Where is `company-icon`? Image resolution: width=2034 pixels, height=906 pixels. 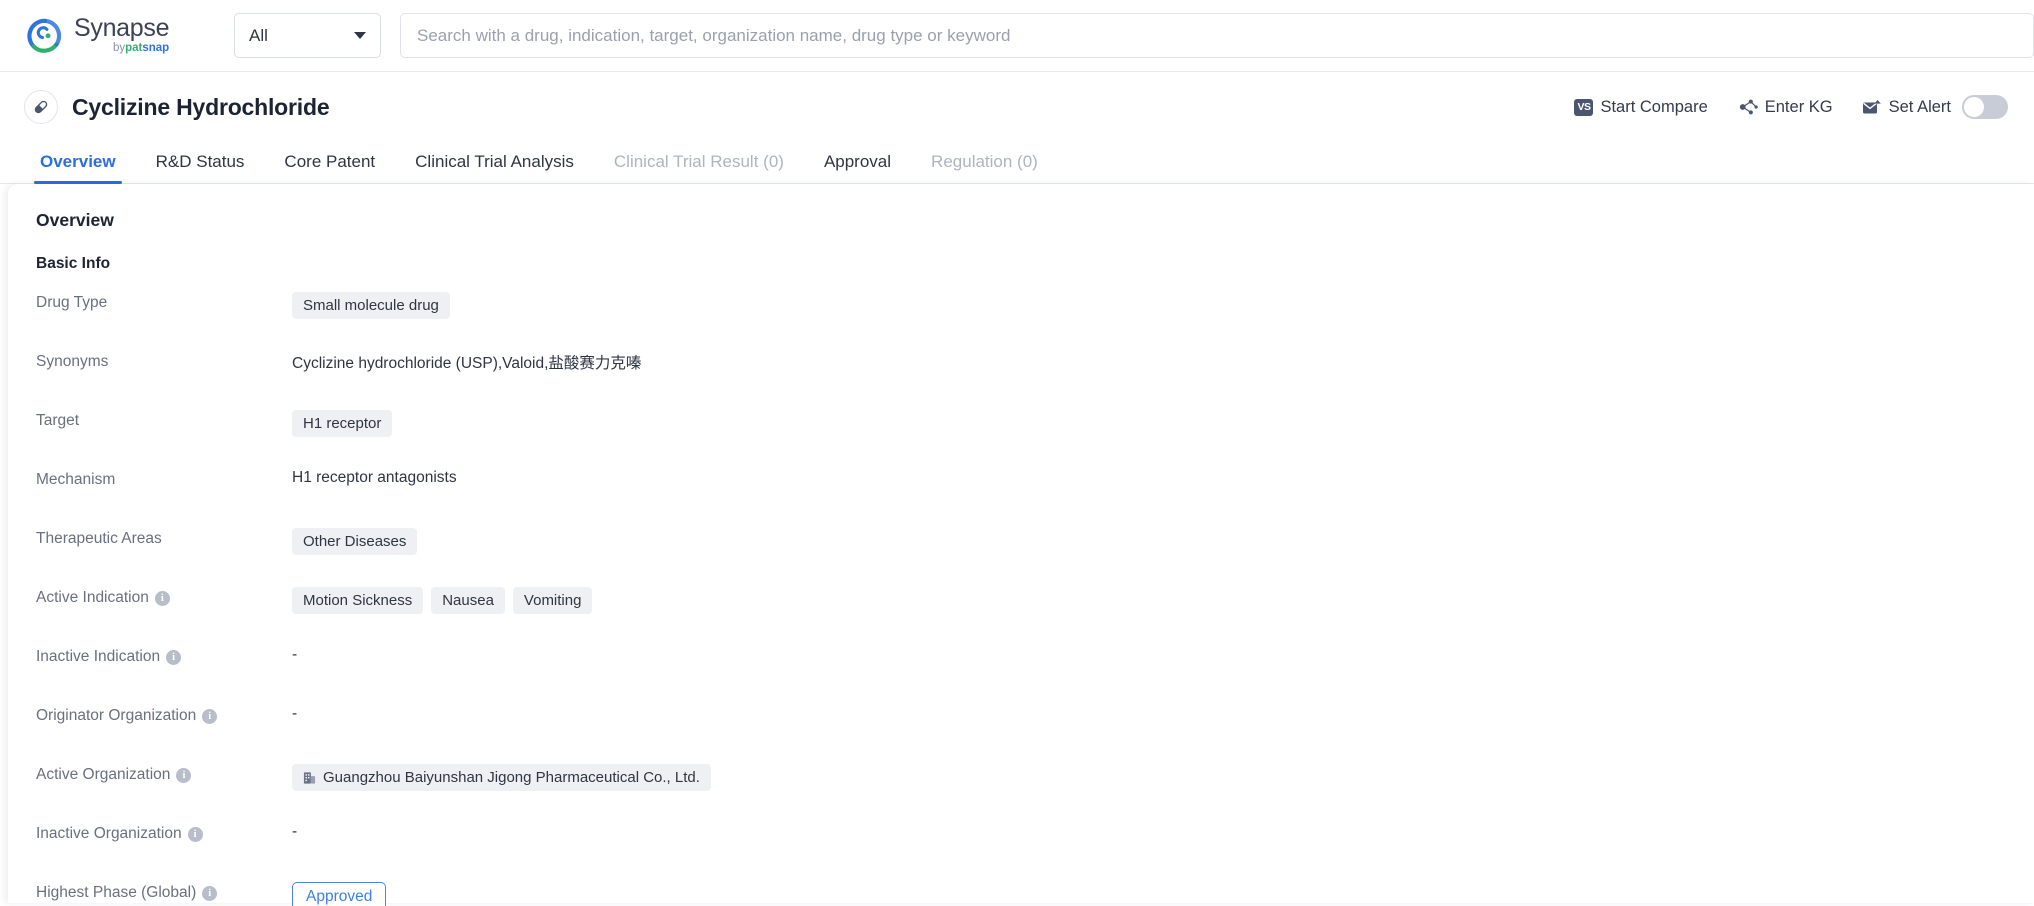
company-icon is located at coordinates (309, 778).